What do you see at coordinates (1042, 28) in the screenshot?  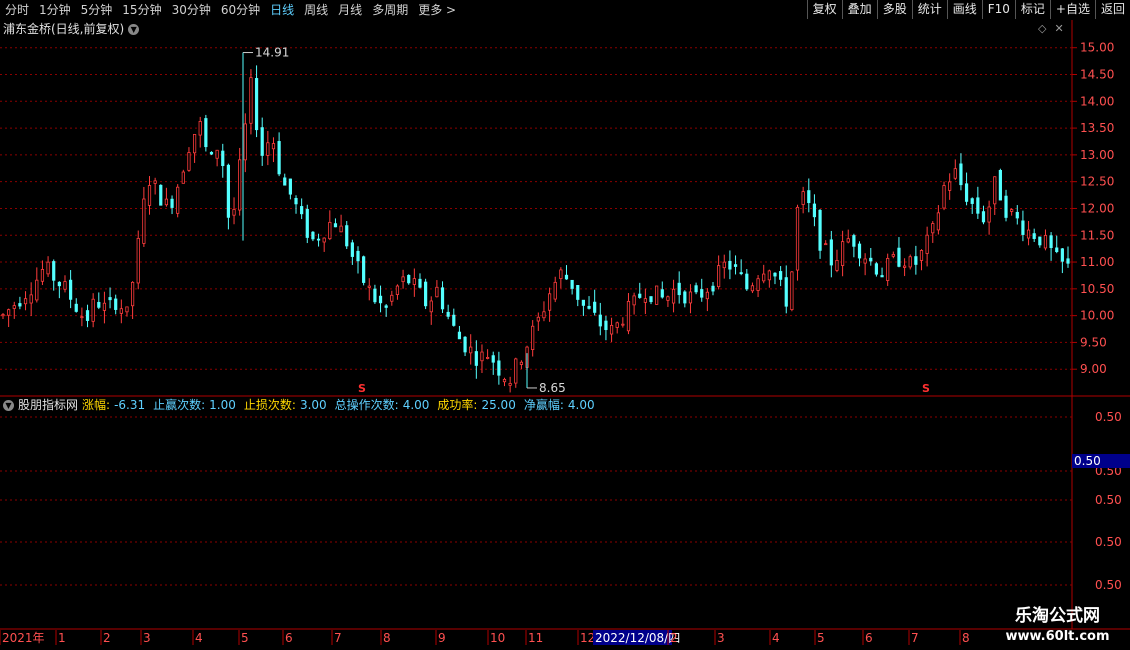 I see `diamond-icon: ◇` at bounding box center [1042, 28].